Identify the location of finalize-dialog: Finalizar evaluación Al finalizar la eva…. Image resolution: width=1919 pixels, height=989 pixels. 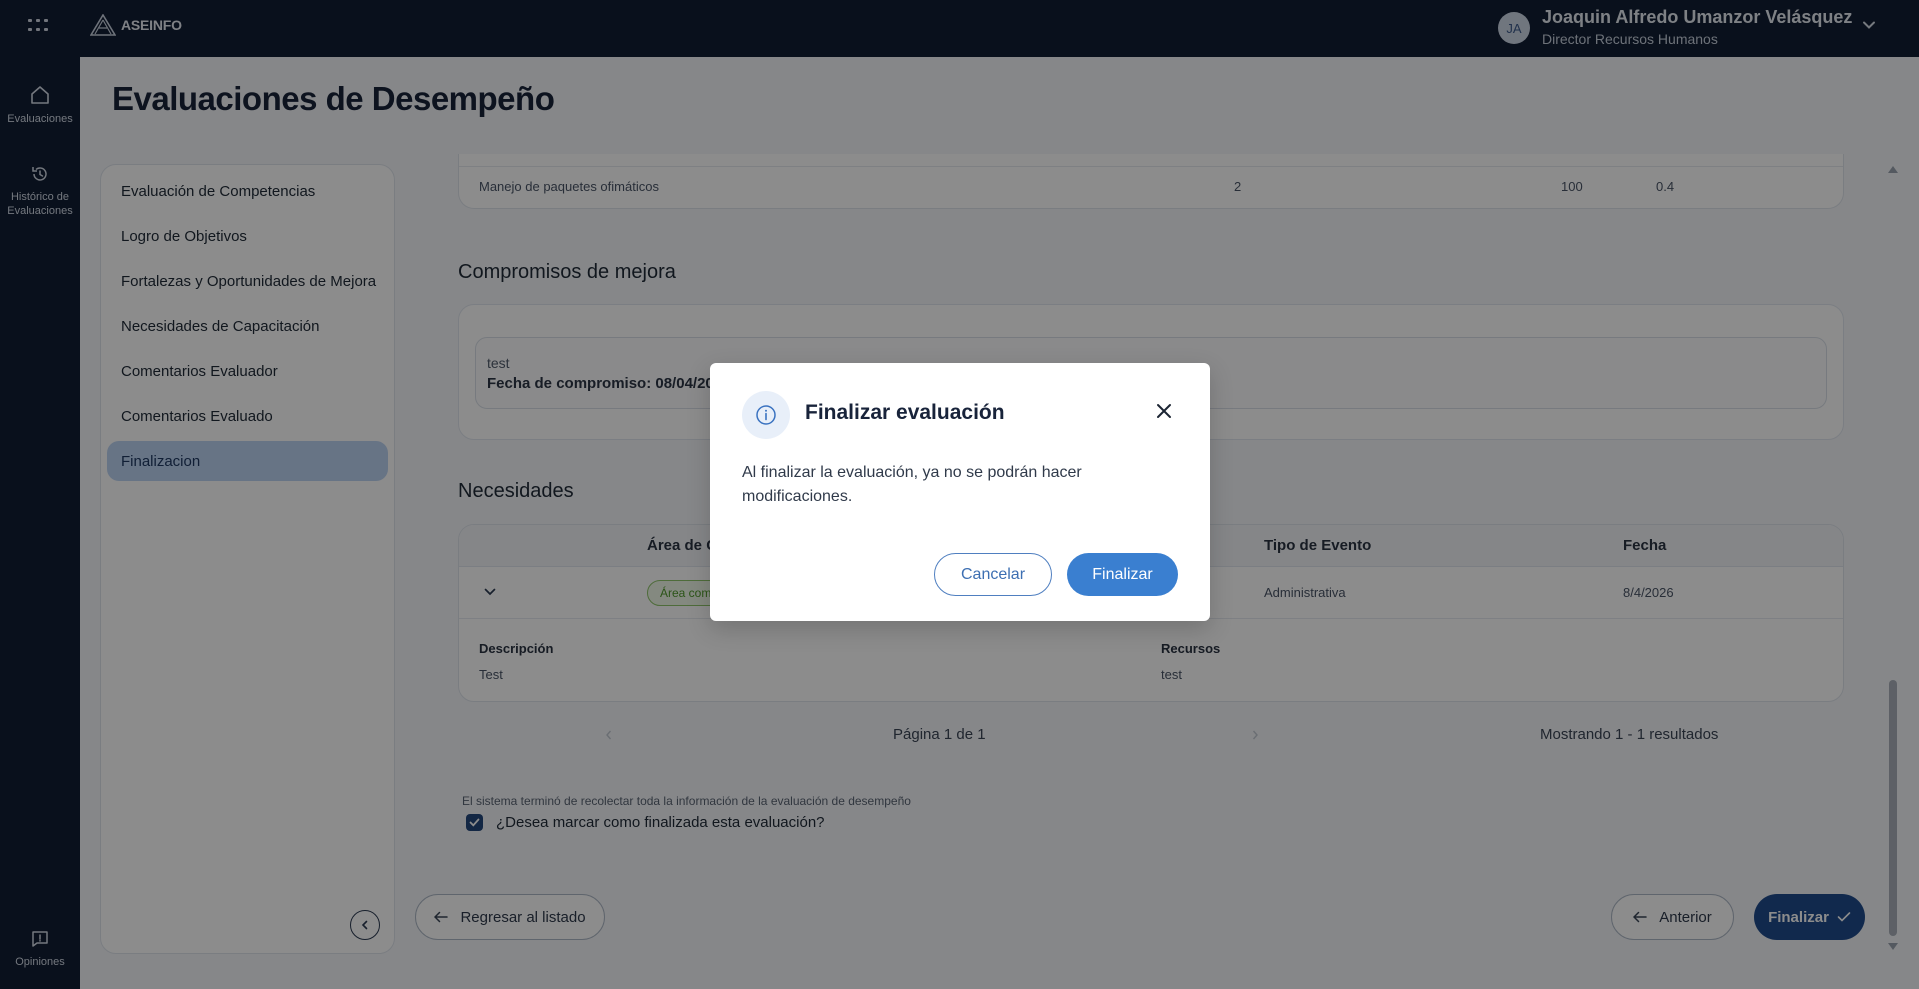
(960, 492).